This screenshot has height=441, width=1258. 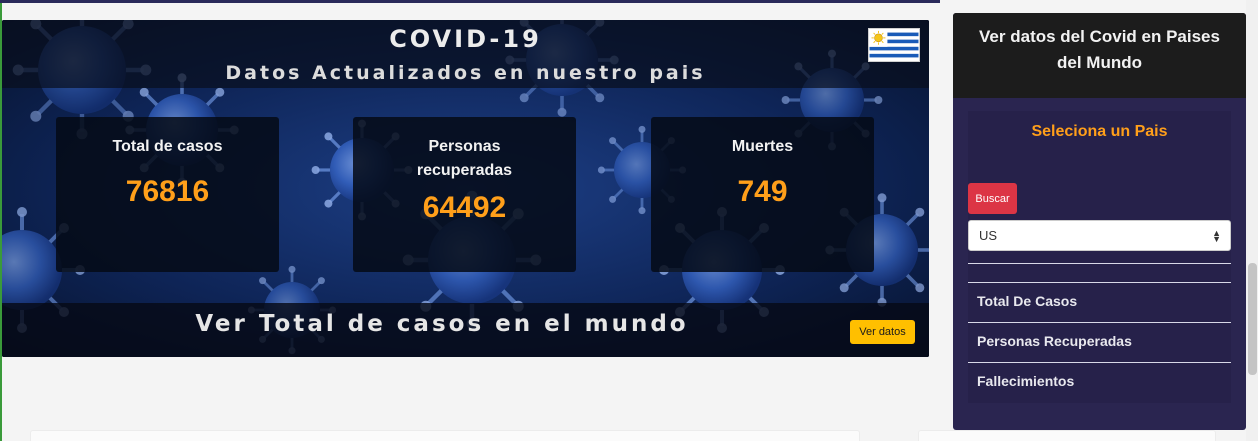 What do you see at coordinates (1027, 301) in the screenshot?
I see `sidebar-item-total-cases: Total De Casos` at bounding box center [1027, 301].